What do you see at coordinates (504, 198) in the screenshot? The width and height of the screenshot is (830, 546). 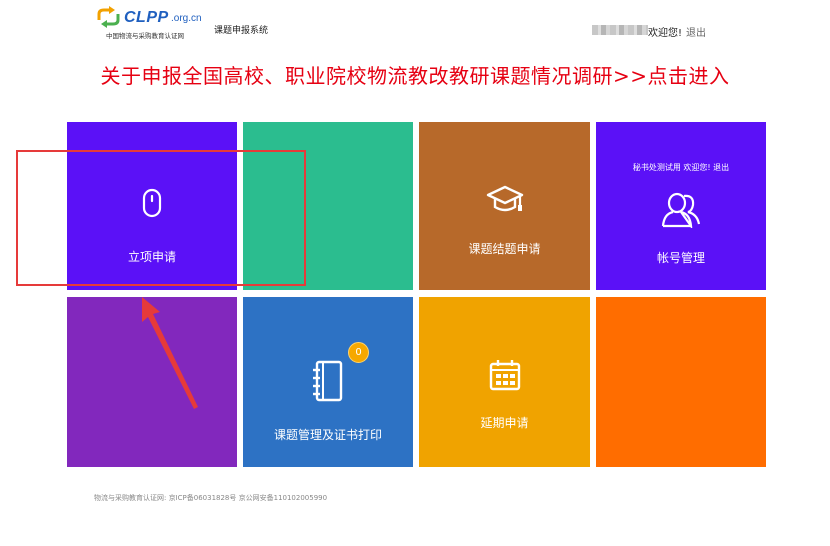 I see `graduation-cap-icon` at bounding box center [504, 198].